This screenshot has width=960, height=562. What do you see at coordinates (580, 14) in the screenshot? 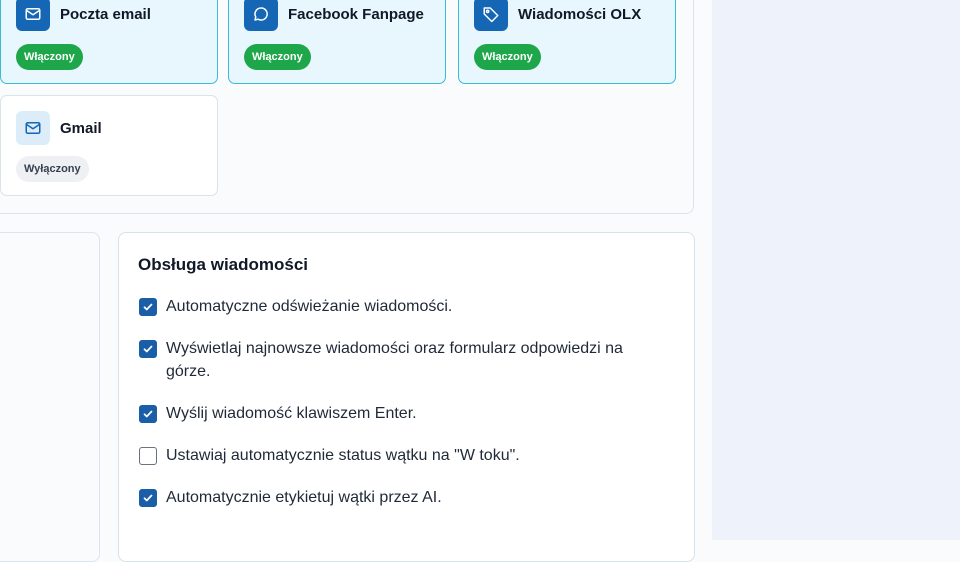
I see `channel-name: Wiadomości OLX` at bounding box center [580, 14].